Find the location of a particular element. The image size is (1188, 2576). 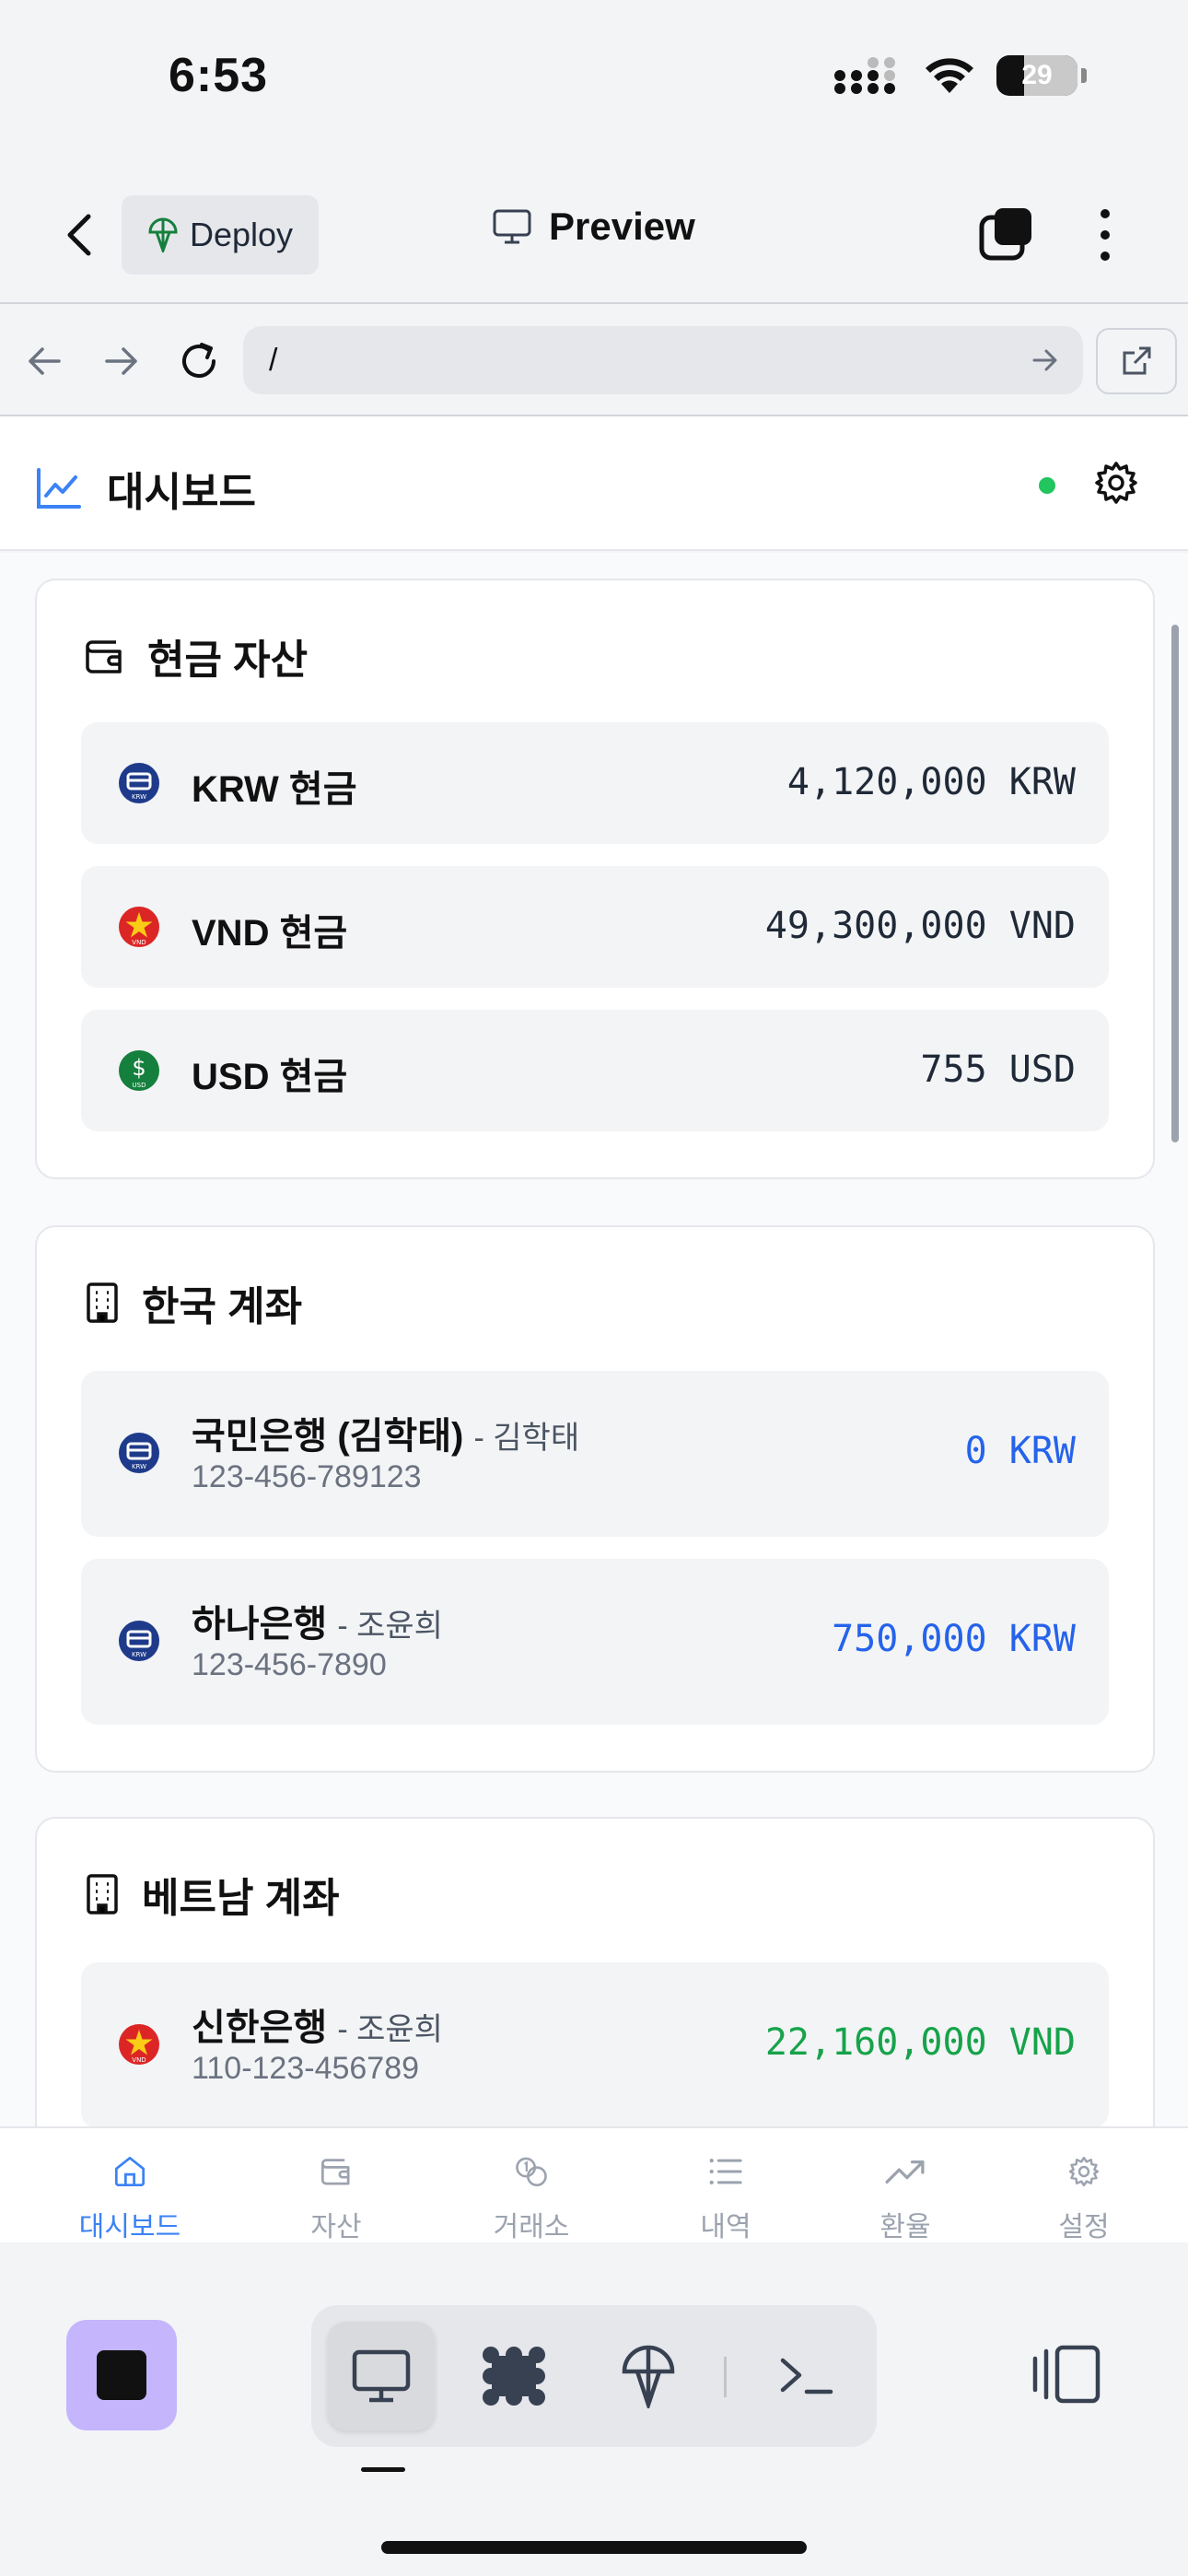

tab-label: 설정 is located at coordinates (1084, 2227).